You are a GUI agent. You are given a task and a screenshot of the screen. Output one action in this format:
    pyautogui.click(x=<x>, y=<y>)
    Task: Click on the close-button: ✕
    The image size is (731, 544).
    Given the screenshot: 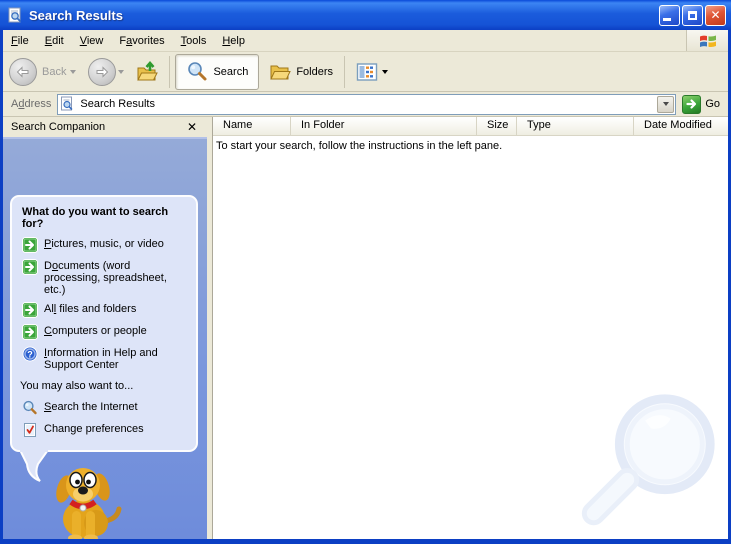 What is the action you would take?
    pyautogui.click(x=715, y=15)
    